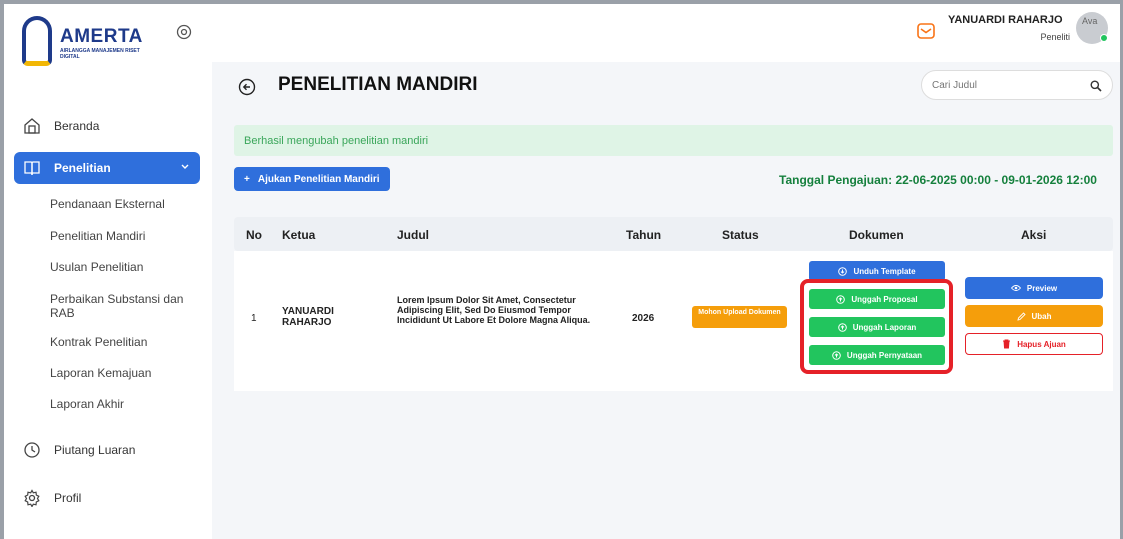  I want to click on ajukan-label: Ajukan Penelitian Mandiri, so click(318, 179).